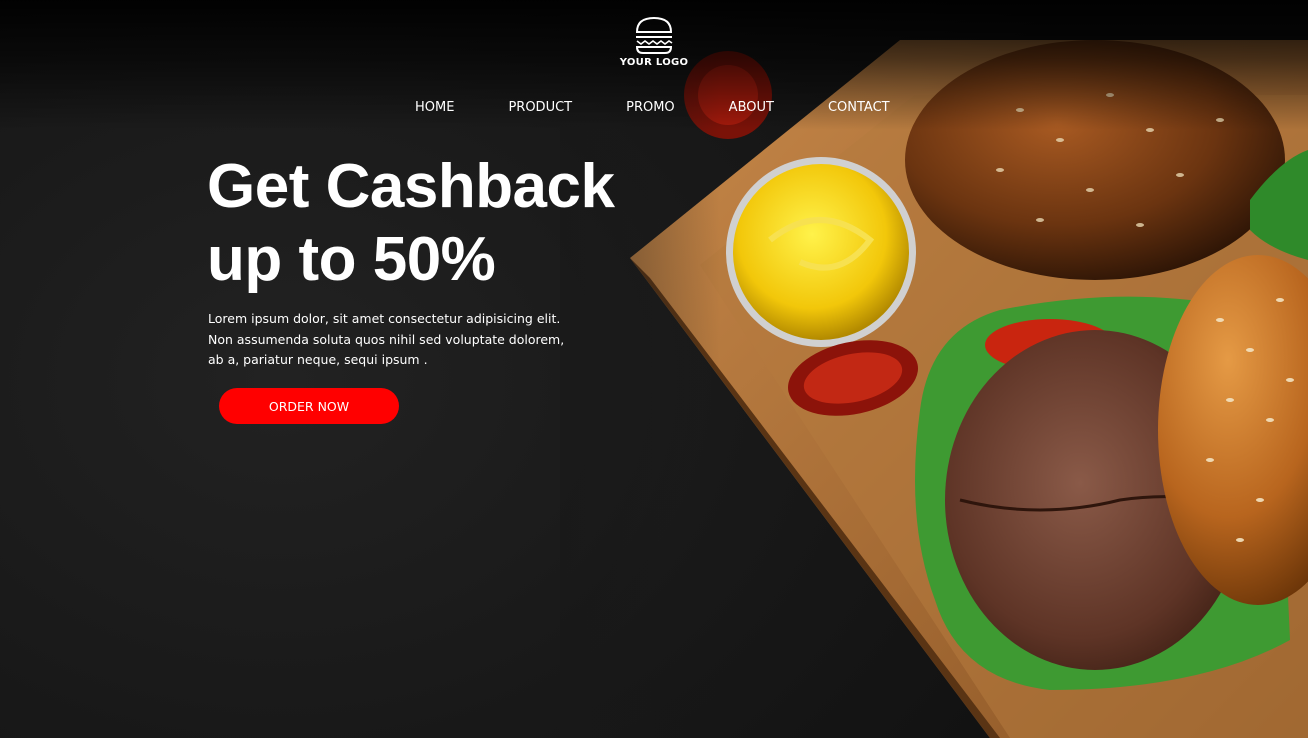 This screenshot has height=738, width=1308. I want to click on burger-icon, so click(654, 35).